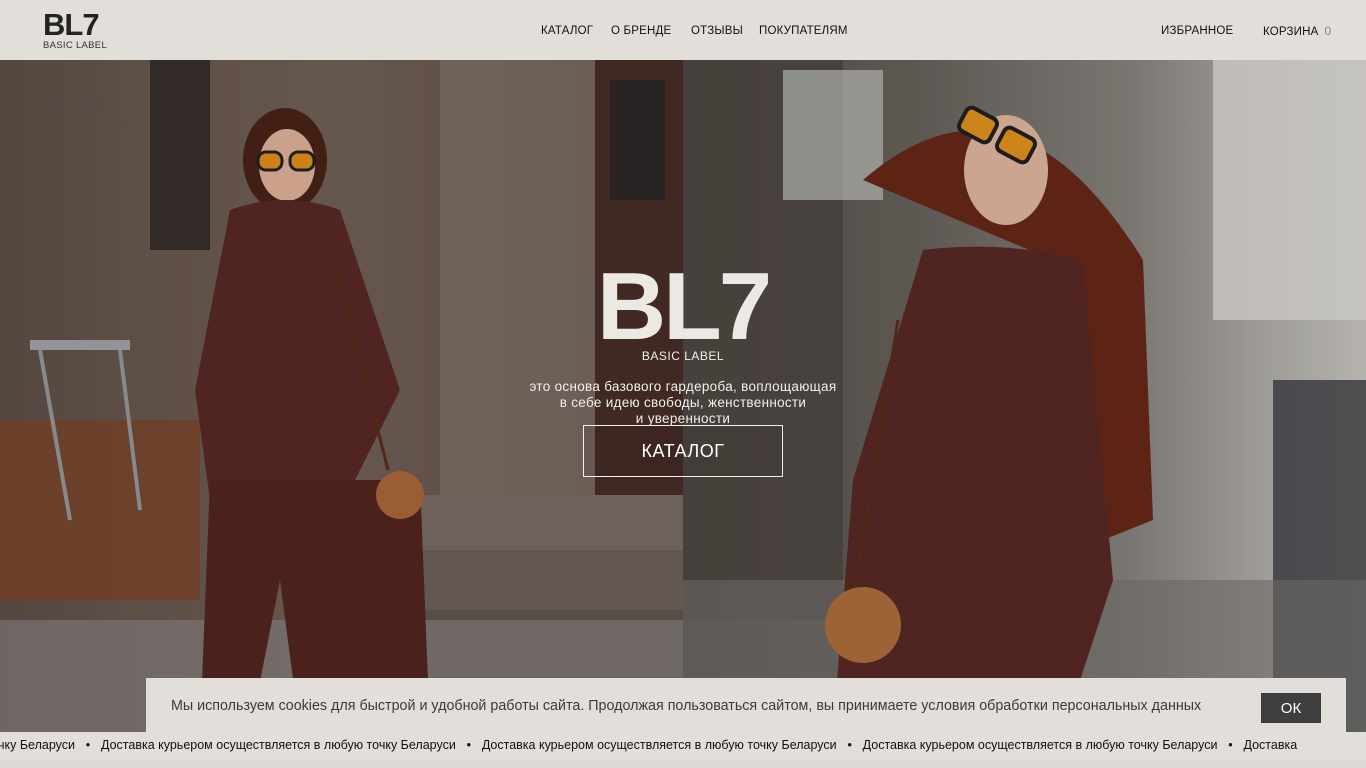 Image resolution: width=1366 pixels, height=768 pixels. I want to click on nav-favorites: ИЗБРАННОЕ, so click(1197, 31).